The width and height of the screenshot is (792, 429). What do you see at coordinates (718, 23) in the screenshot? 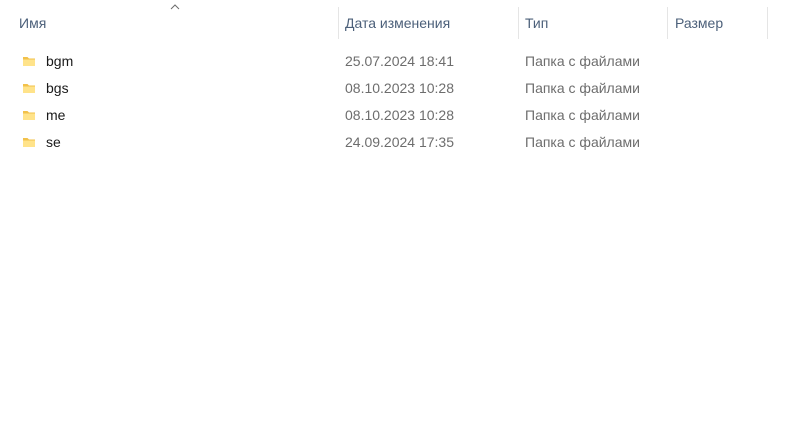
I see `column-header-size: Размер` at bounding box center [718, 23].